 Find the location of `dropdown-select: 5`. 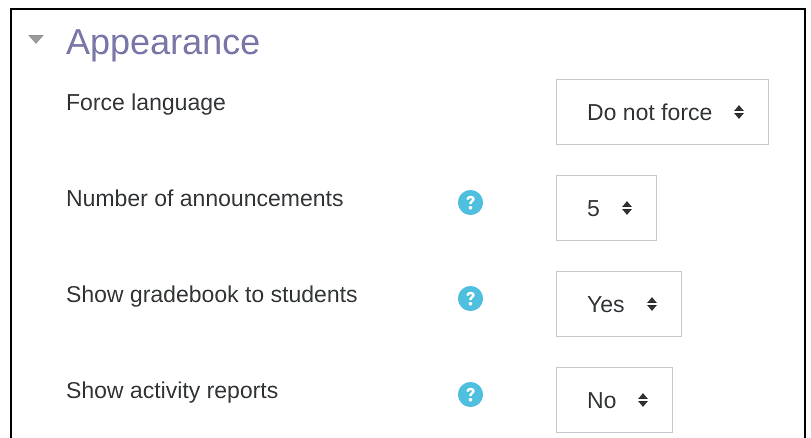

dropdown-select: 5 is located at coordinates (606, 208).